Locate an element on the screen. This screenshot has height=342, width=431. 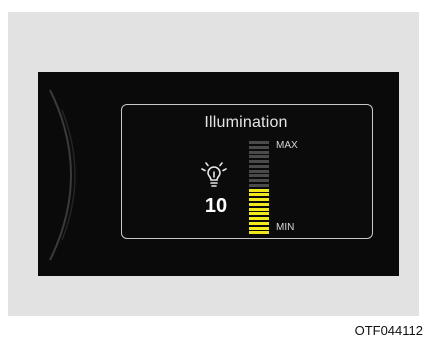
illumination-level-gauge is located at coordinates (259, 187).